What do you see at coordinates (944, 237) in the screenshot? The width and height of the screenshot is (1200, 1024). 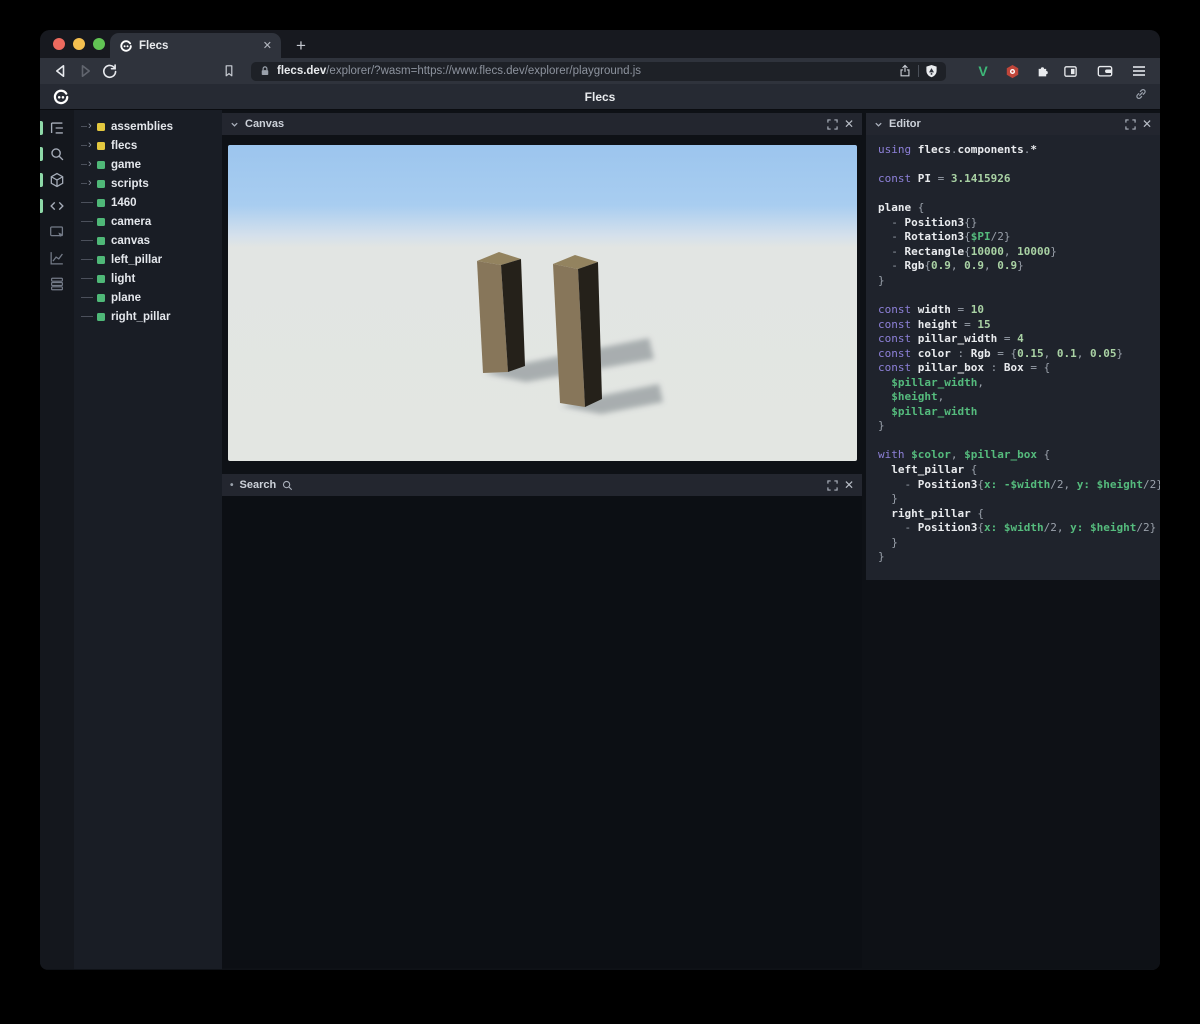 I see `code-line: - Rotation3{$PI/2}` at bounding box center [944, 237].